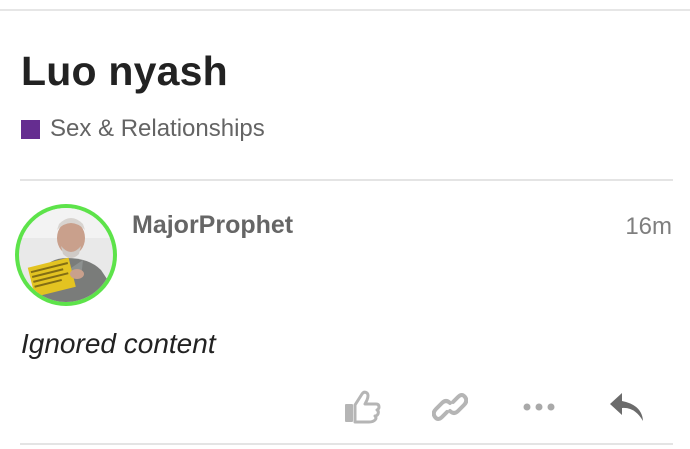  What do you see at coordinates (648, 227) in the screenshot?
I see `post-timestamp: 16m` at bounding box center [648, 227].